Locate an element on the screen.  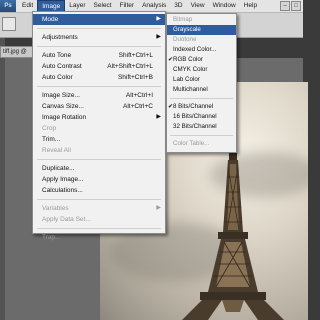
submenu-item-16-bits-label: 16 Bits/Channel is located at coordinates (195, 116).